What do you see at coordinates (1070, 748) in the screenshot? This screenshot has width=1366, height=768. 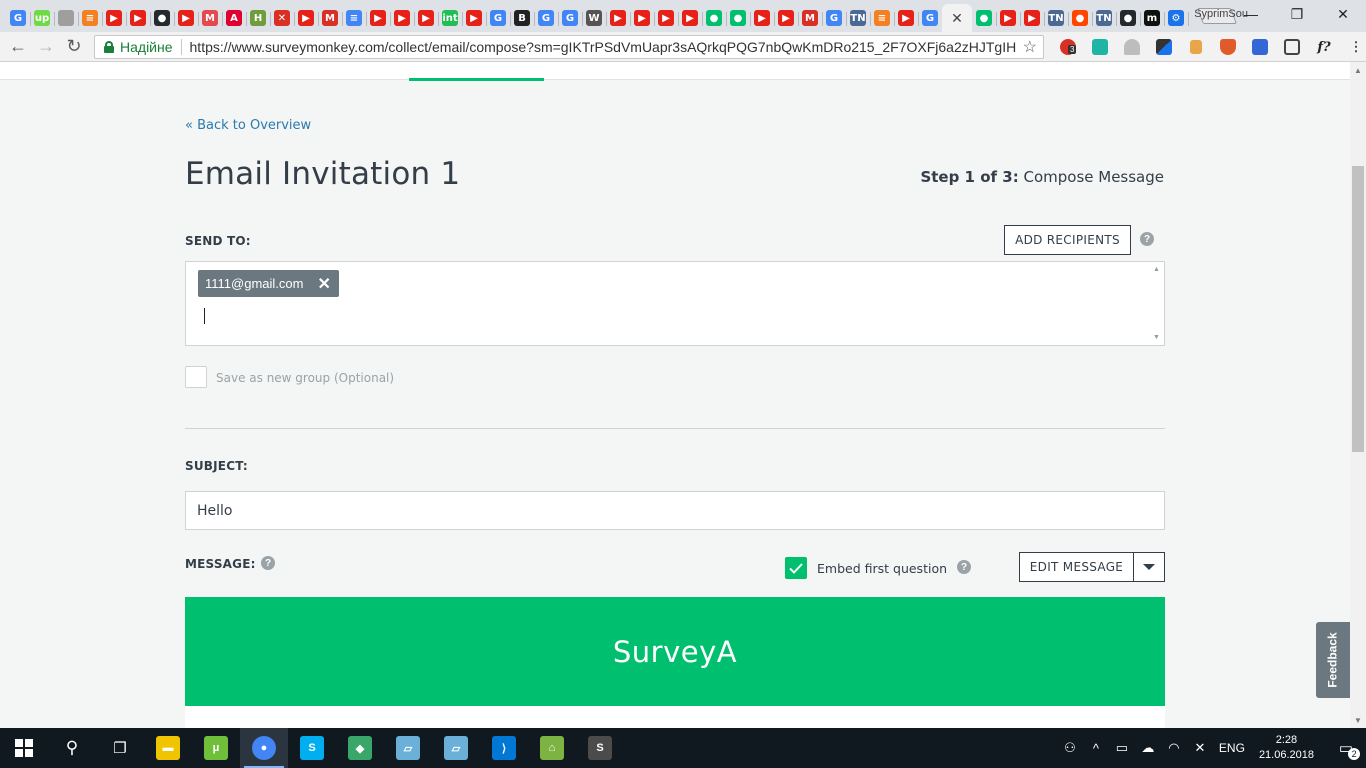 I see `people-icon: ⚇` at bounding box center [1070, 748].